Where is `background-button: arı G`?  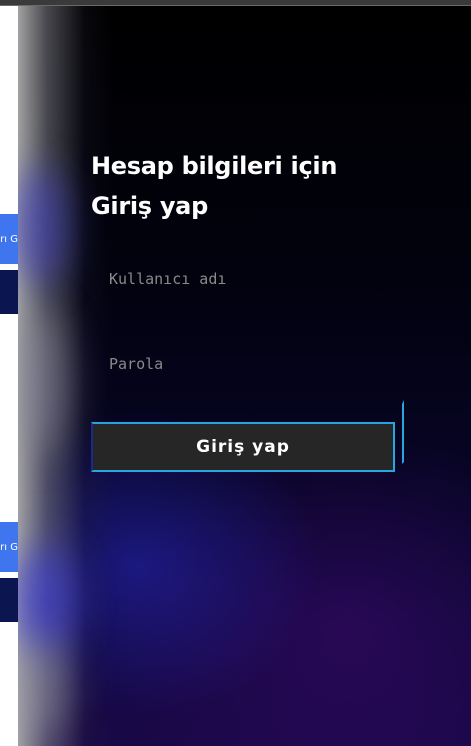 background-button: arı G is located at coordinates (9, 239).